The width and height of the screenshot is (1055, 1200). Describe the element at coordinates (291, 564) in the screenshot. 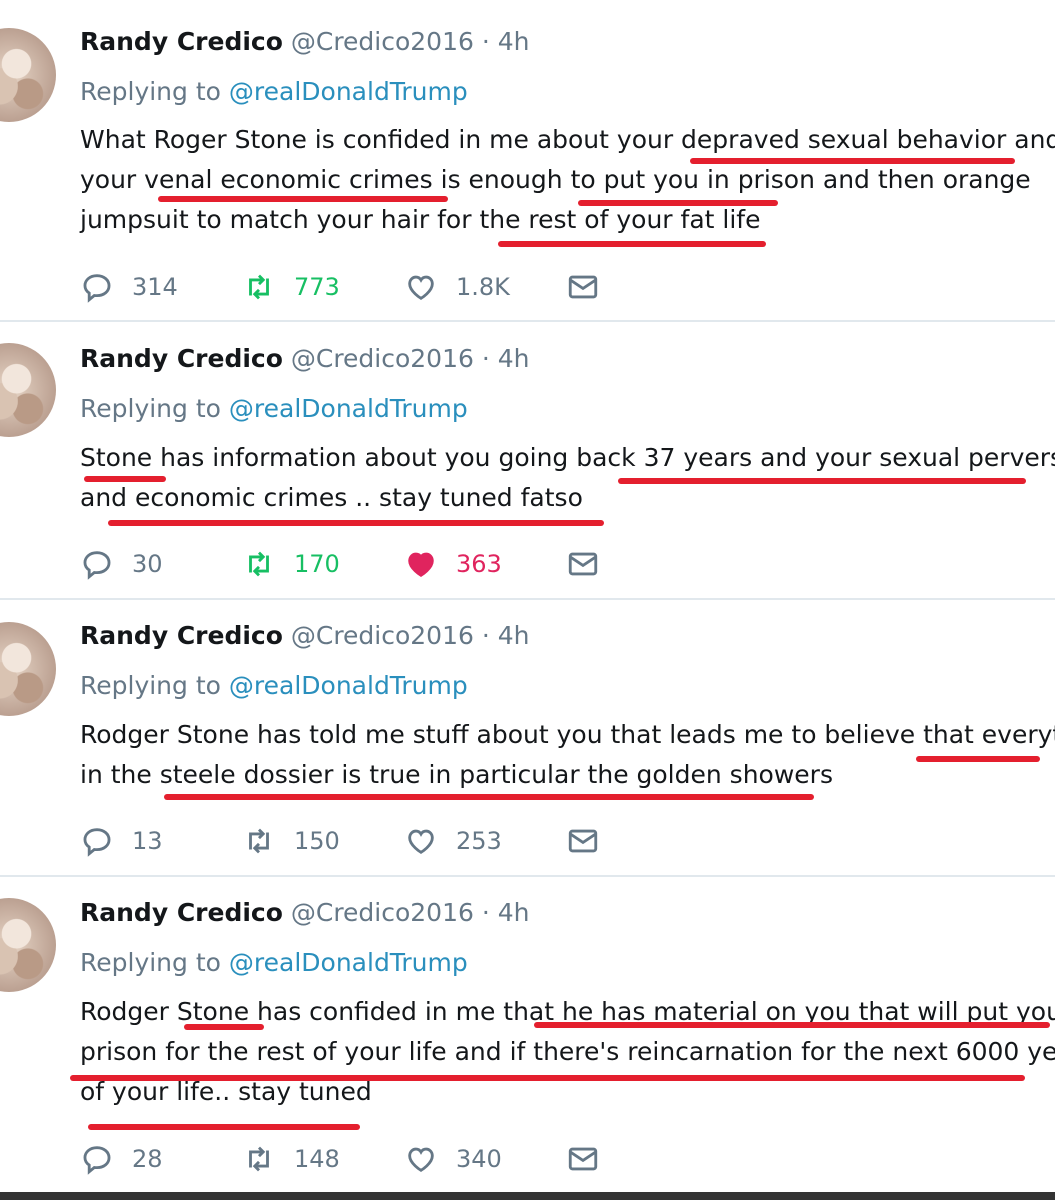

I see `retweet-button: 170` at that location.